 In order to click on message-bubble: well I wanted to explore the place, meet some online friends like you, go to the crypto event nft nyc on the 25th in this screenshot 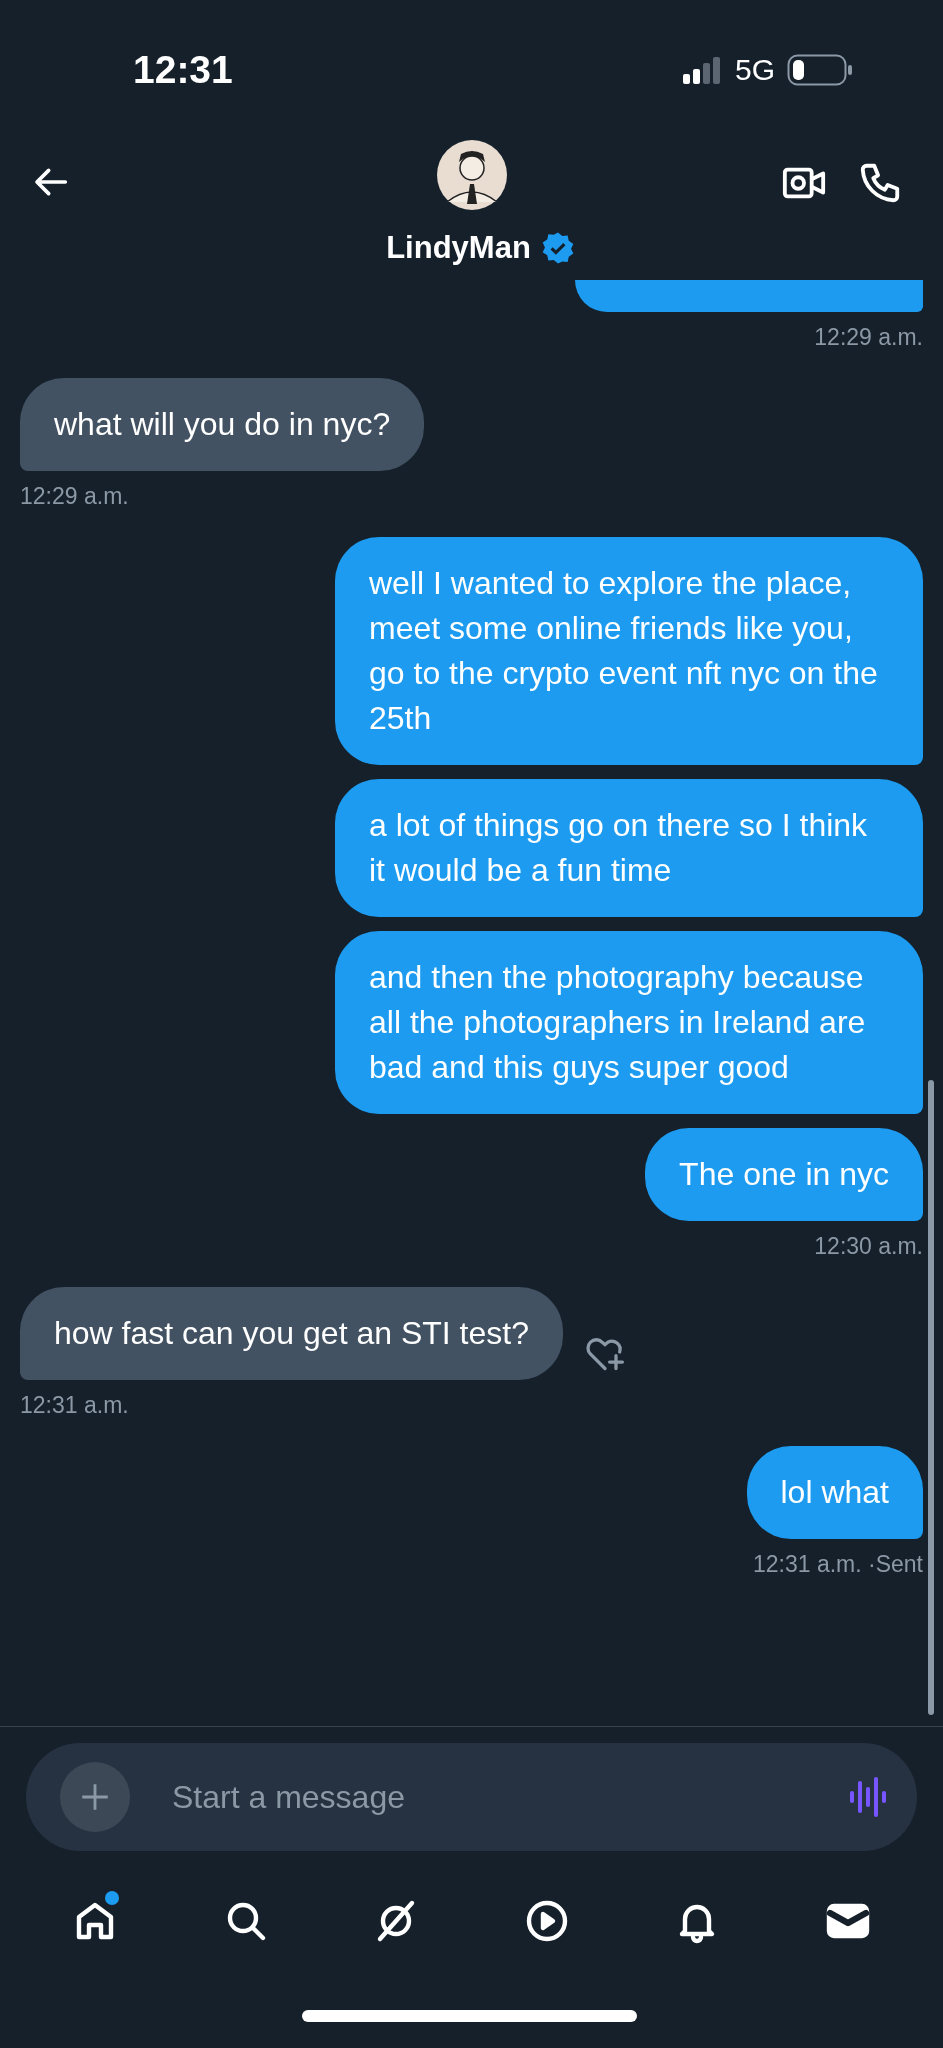, I will do `click(629, 651)`.